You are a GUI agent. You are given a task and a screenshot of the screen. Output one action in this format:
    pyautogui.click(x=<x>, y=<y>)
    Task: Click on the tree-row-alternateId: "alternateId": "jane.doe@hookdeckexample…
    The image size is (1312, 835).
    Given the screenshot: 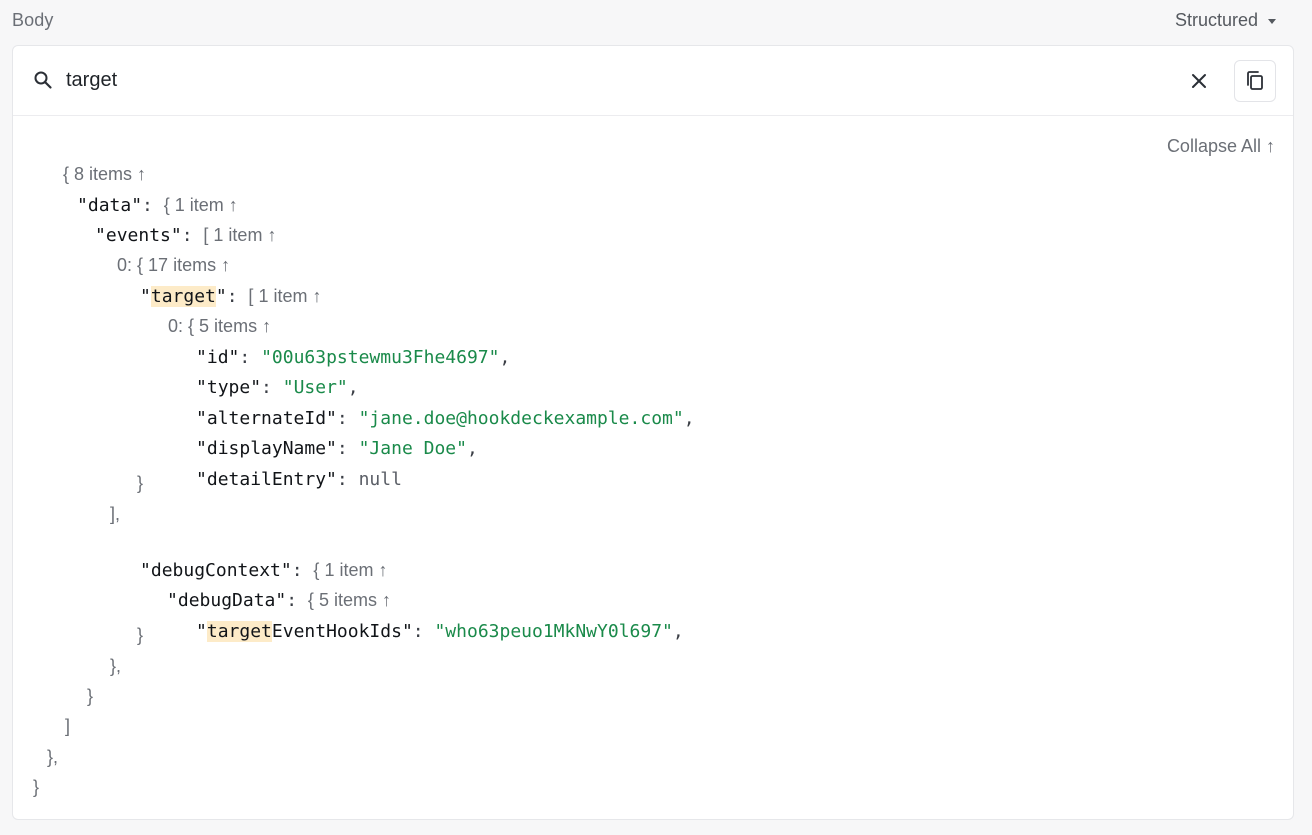 What is the action you would take?
    pyautogui.click(x=430, y=404)
    